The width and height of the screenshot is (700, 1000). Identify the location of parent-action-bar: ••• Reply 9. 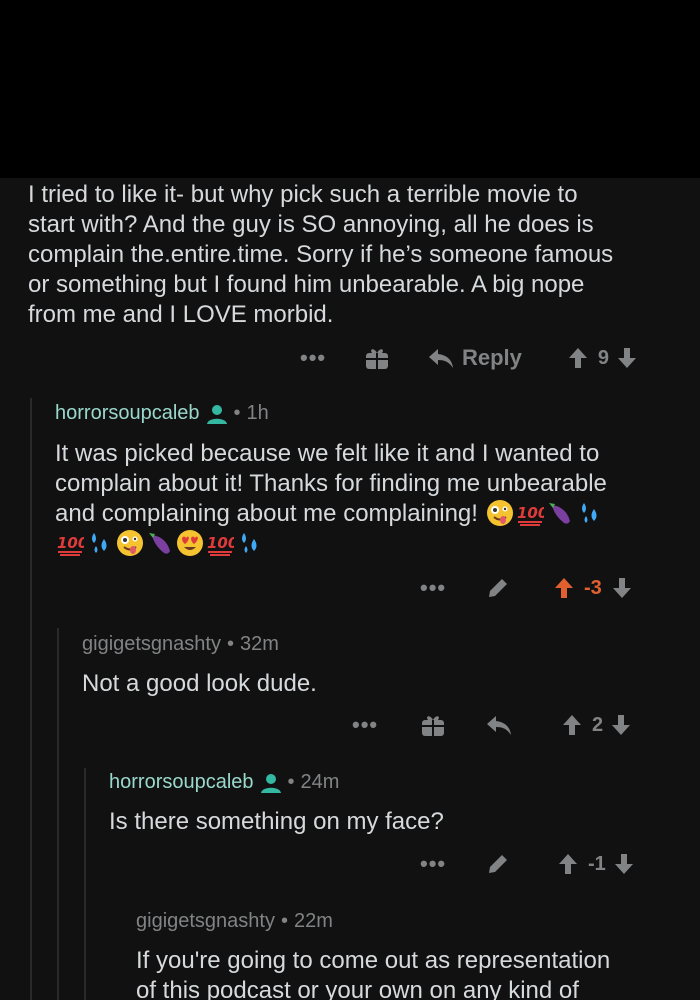
(485, 358).